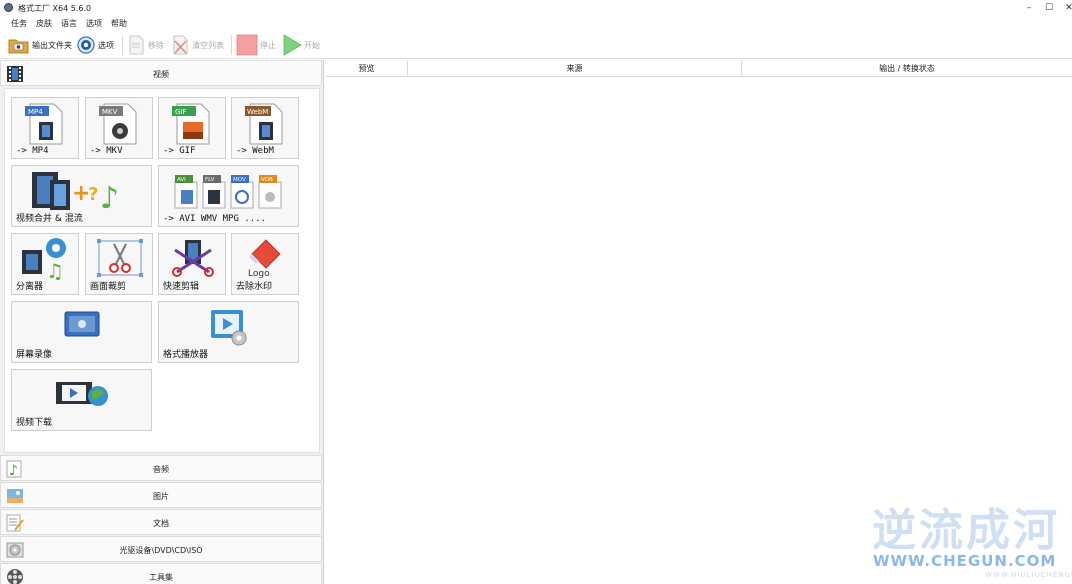  I want to click on category-audio: ♪ 音频, so click(161, 468).